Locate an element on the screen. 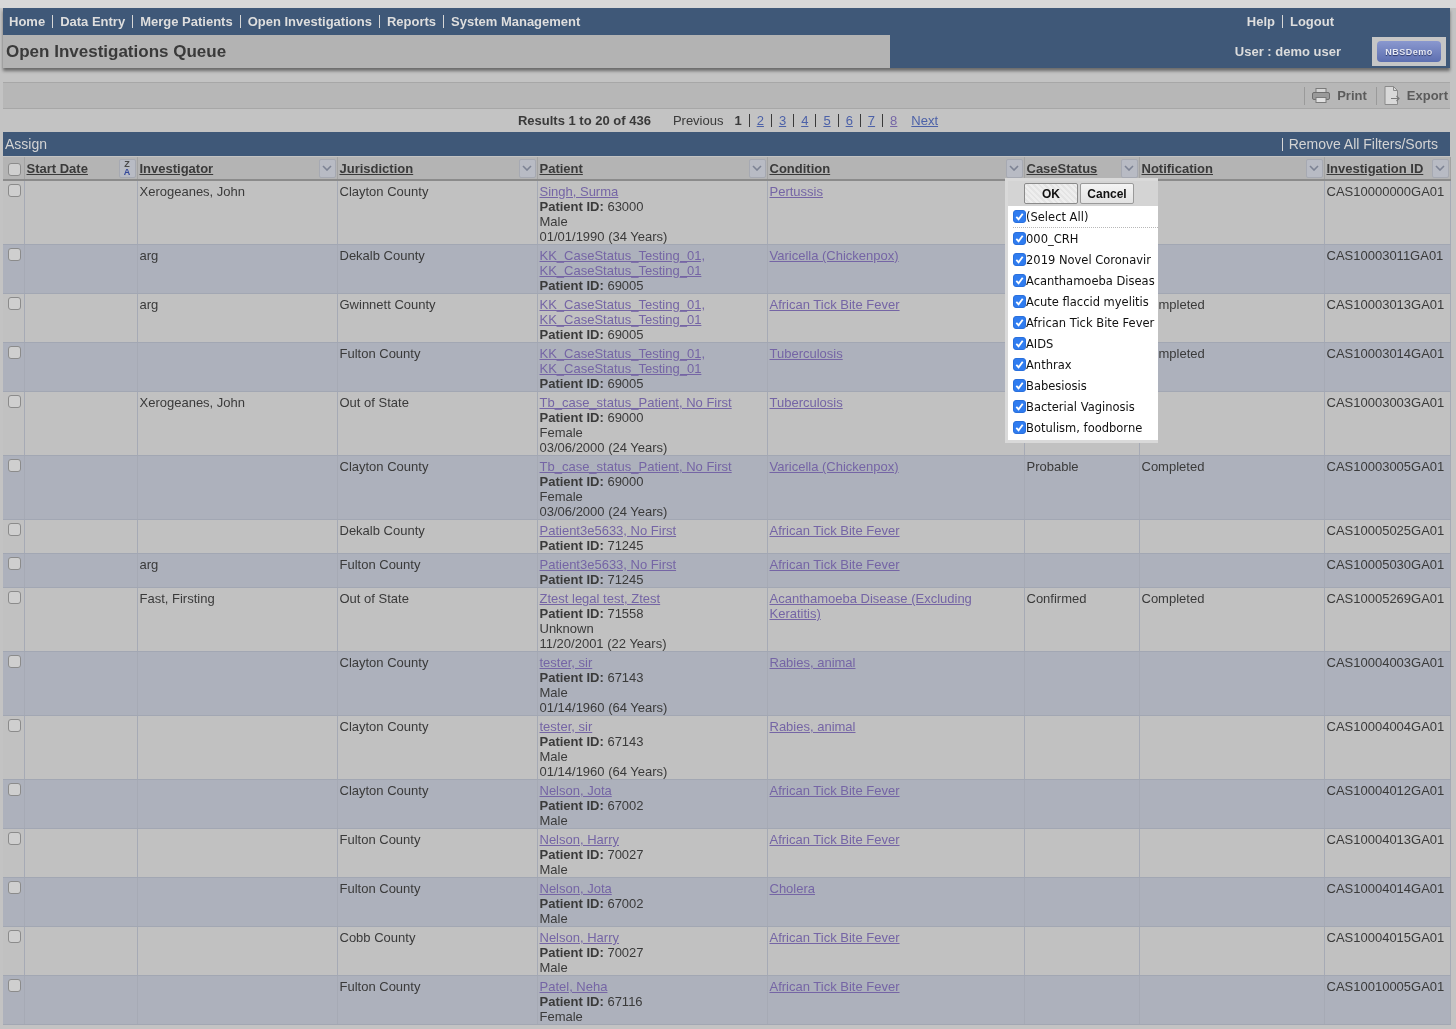 This screenshot has height=1029, width=1456. patient-link: Patel, Neha is located at coordinates (573, 986).